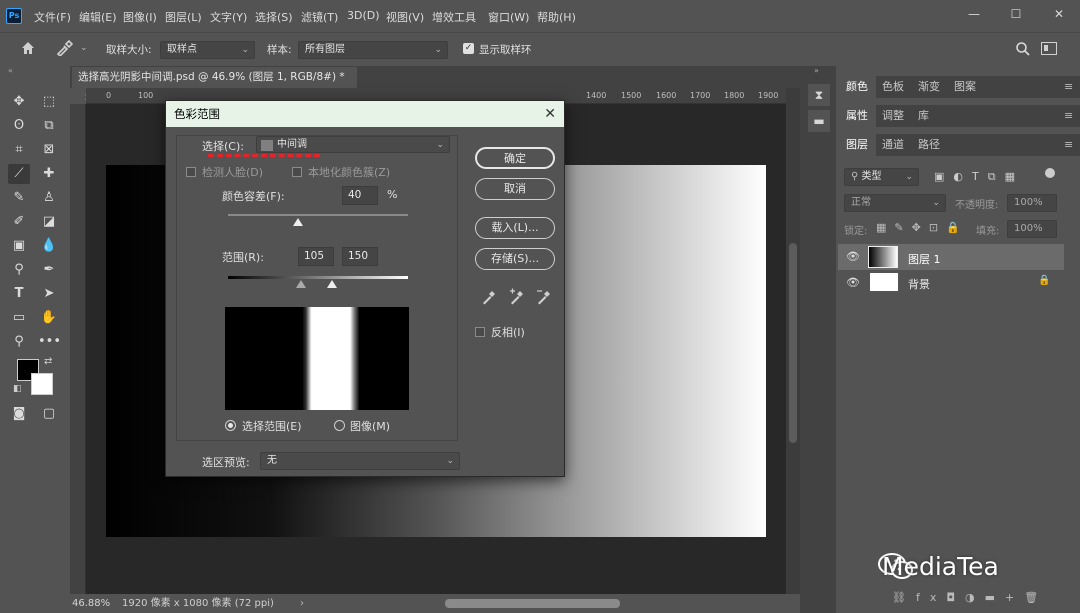 Image resolution: width=1080 pixels, height=613 pixels. What do you see at coordinates (49, 174) in the screenshot?
I see `healing-brush-icon: ✚` at bounding box center [49, 174].